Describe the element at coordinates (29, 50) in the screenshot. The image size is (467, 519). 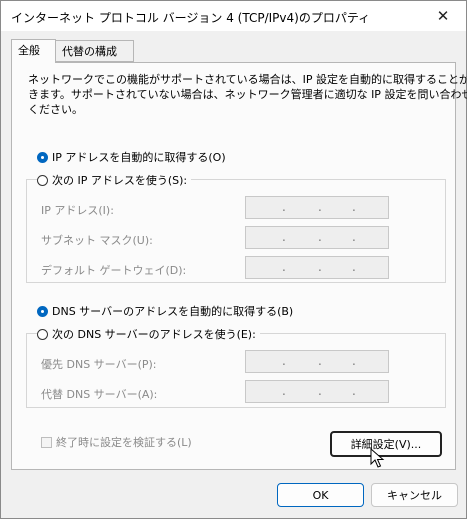
I see `tab-general-label: 全般` at that location.